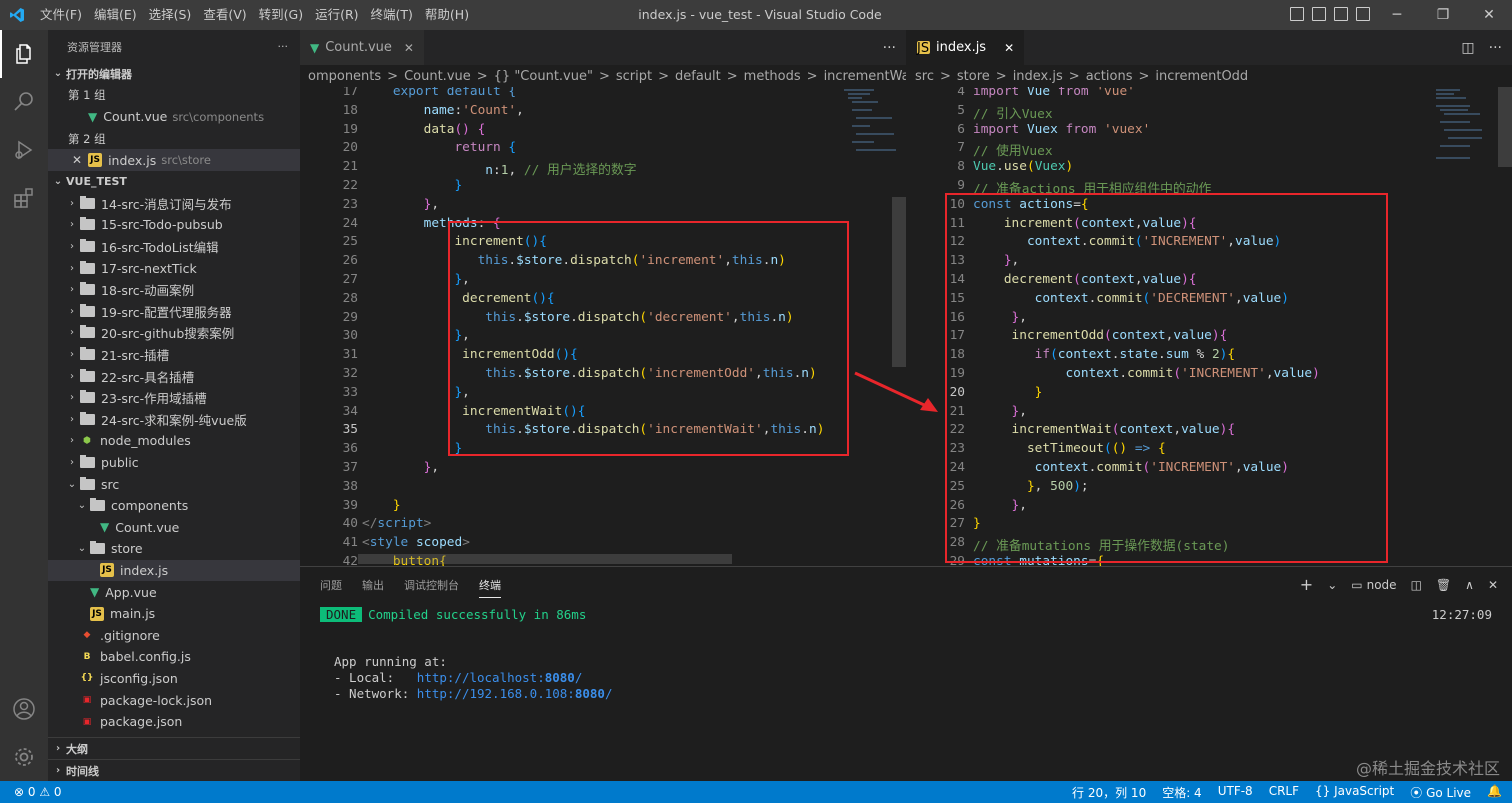  What do you see at coordinates (174, 160) in the screenshot?
I see `open-editor-index-js: ✕ JS index.js src\store` at bounding box center [174, 160].